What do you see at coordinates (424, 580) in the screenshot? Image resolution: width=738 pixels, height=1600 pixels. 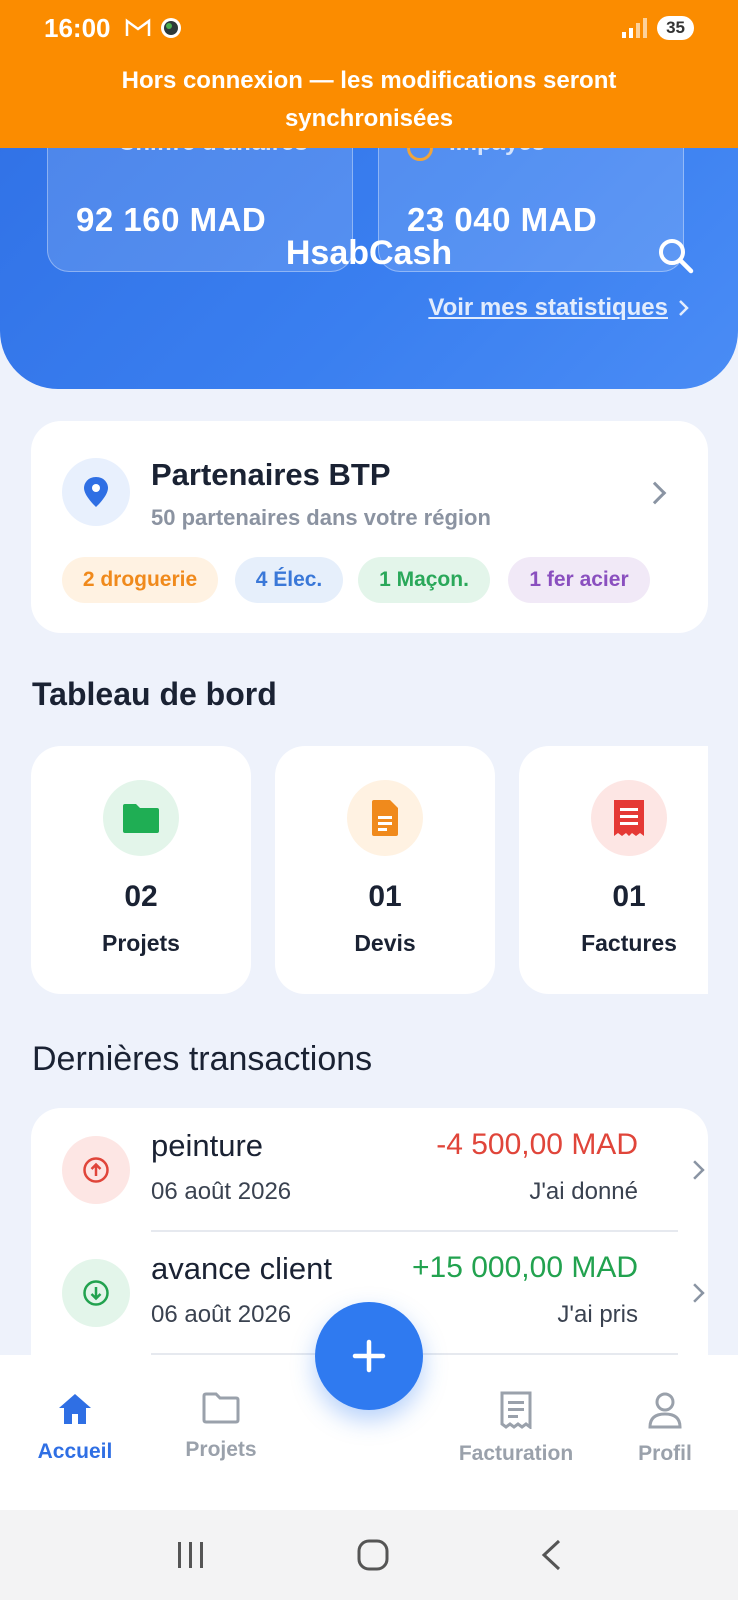 I see `chip-macon: 1 Maçon.` at bounding box center [424, 580].